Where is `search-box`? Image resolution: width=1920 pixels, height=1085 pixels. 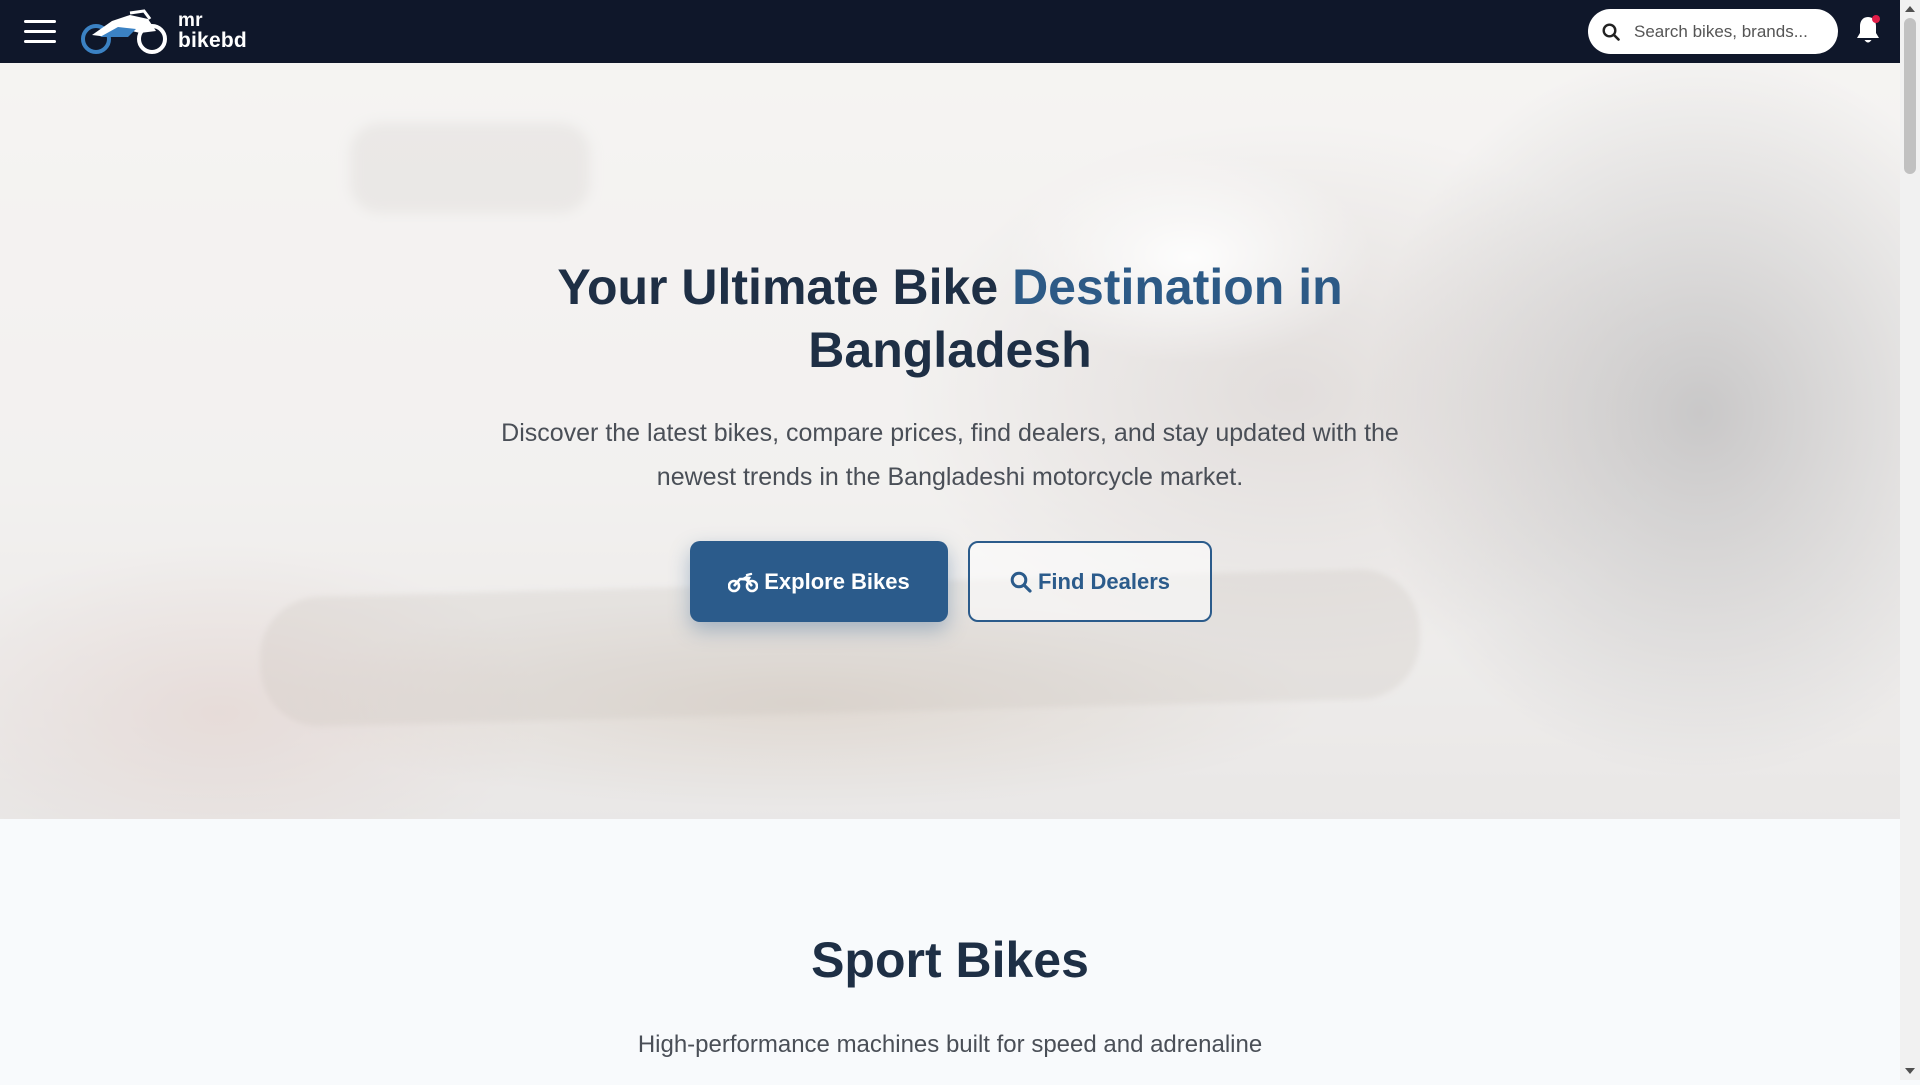 search-box is located at coordinates (1713, 31).